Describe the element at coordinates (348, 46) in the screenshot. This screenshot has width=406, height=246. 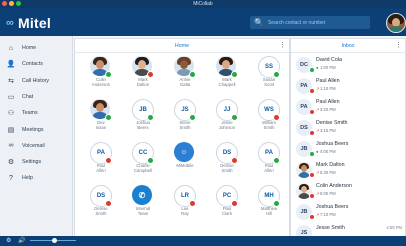
I see `inbox-panel-title: Inbox` at that location.